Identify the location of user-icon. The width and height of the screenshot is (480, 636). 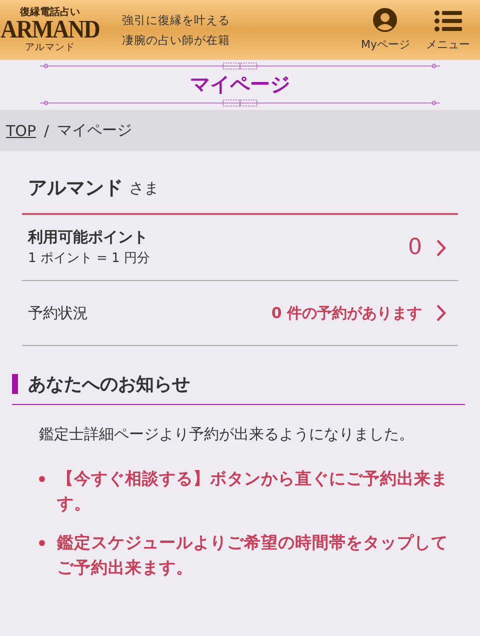
(385, 20).